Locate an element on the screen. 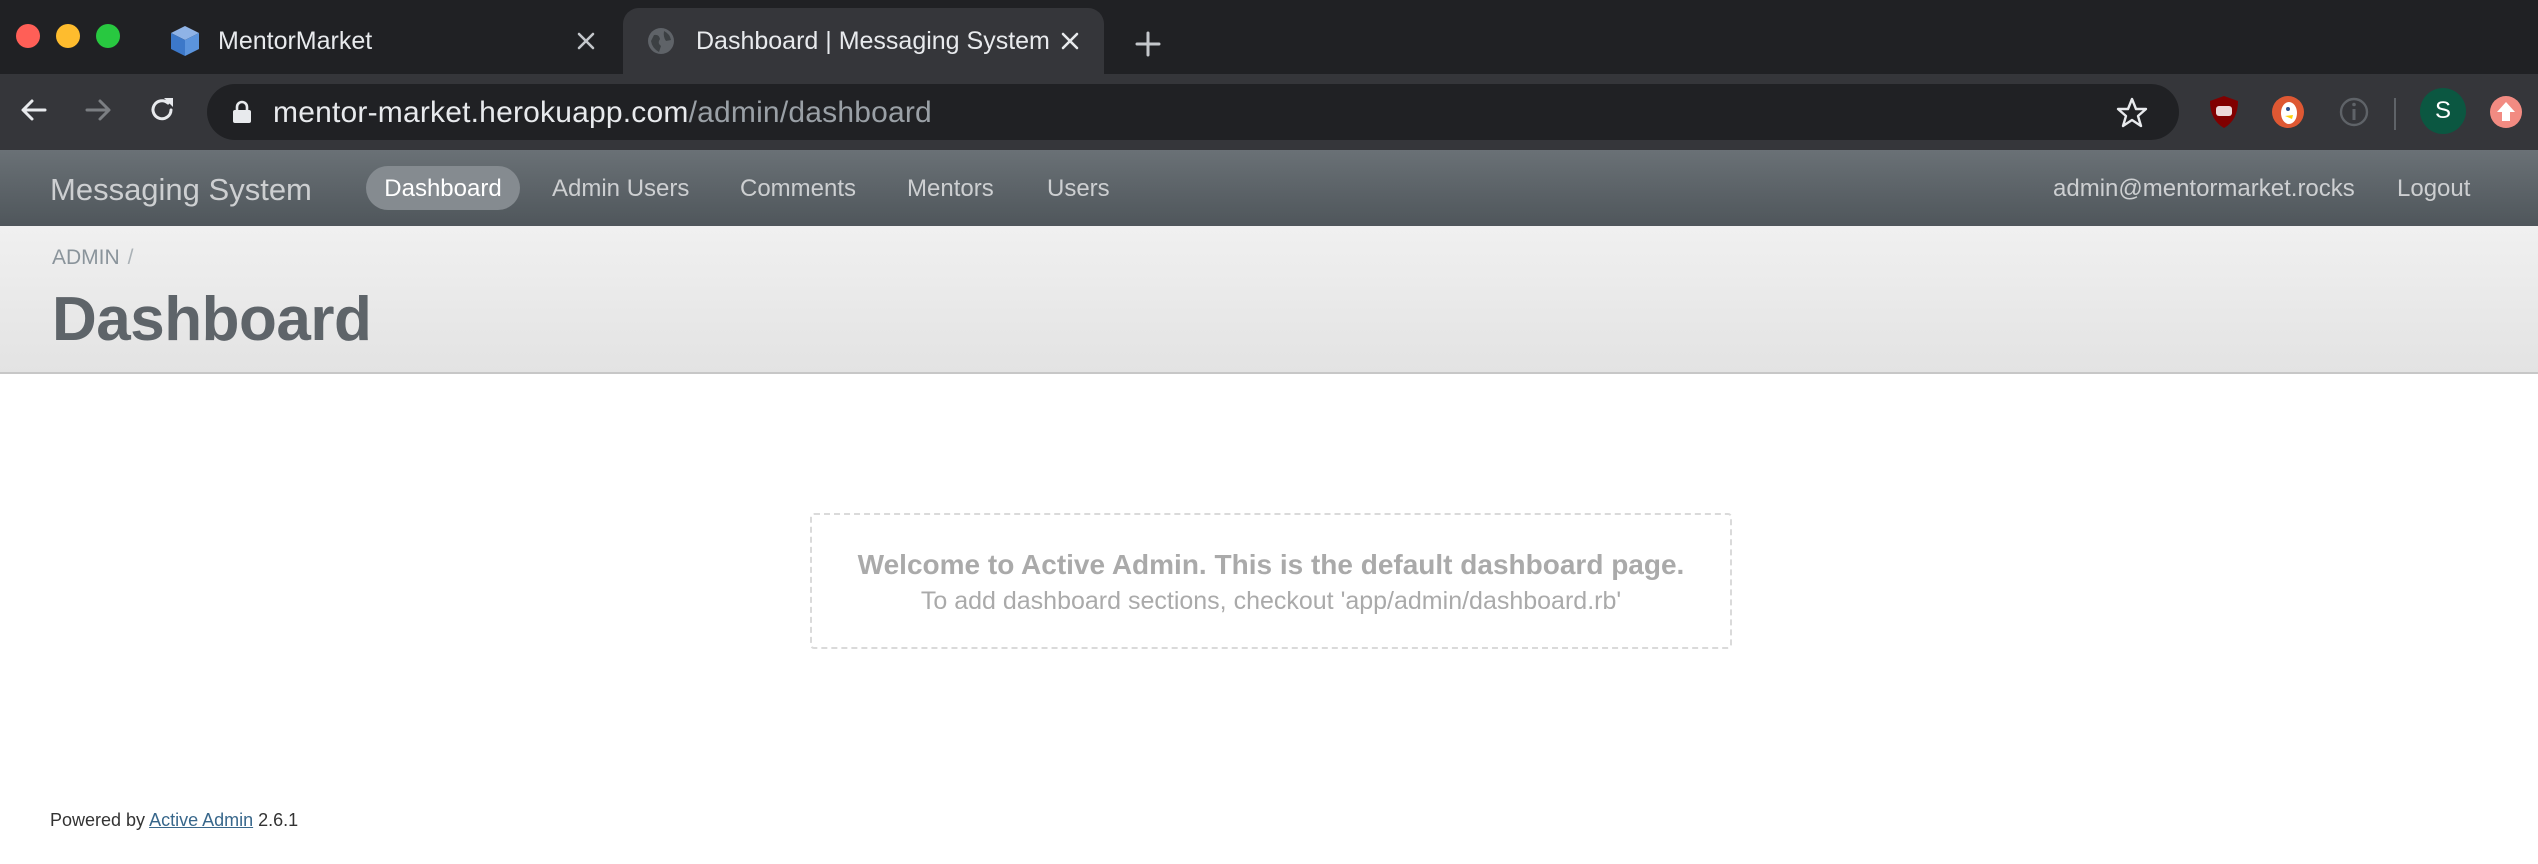  globe-icon is located at coordinates (661, 41).